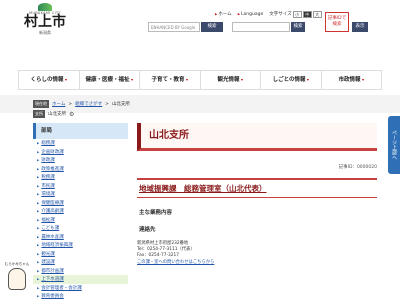 This screenshot has height=300, width=400. What do you see at coordinates (80, 262) in the screenshot?
I see `side-item: 建設課` at bounding box center [80, 262].